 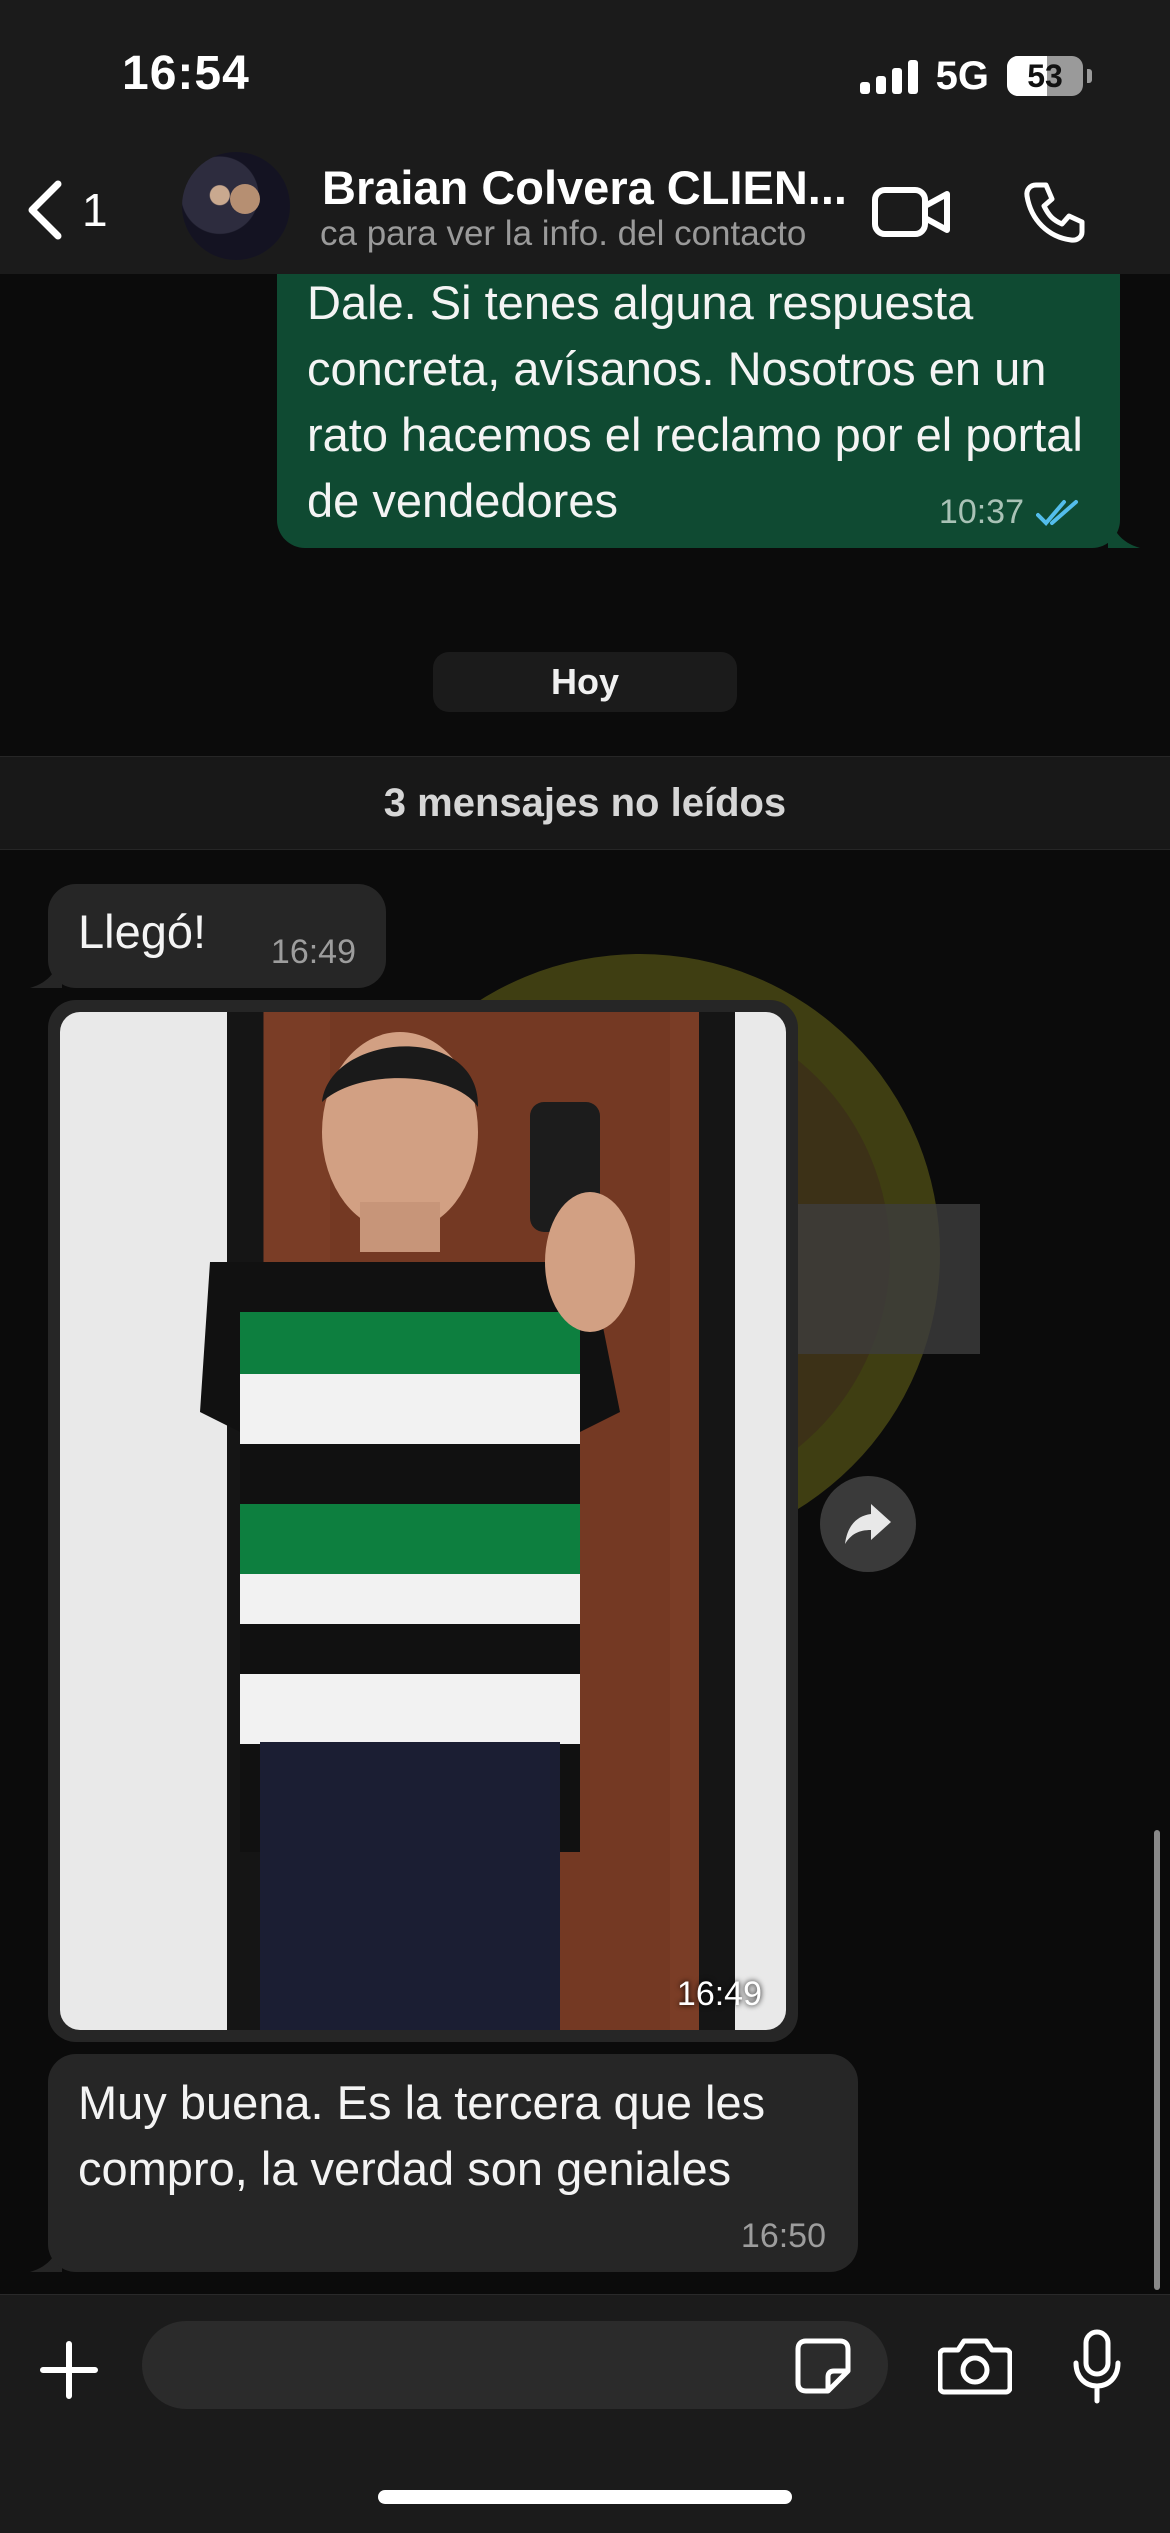 I want to click on attach-button, so click(x=69, y=2370).